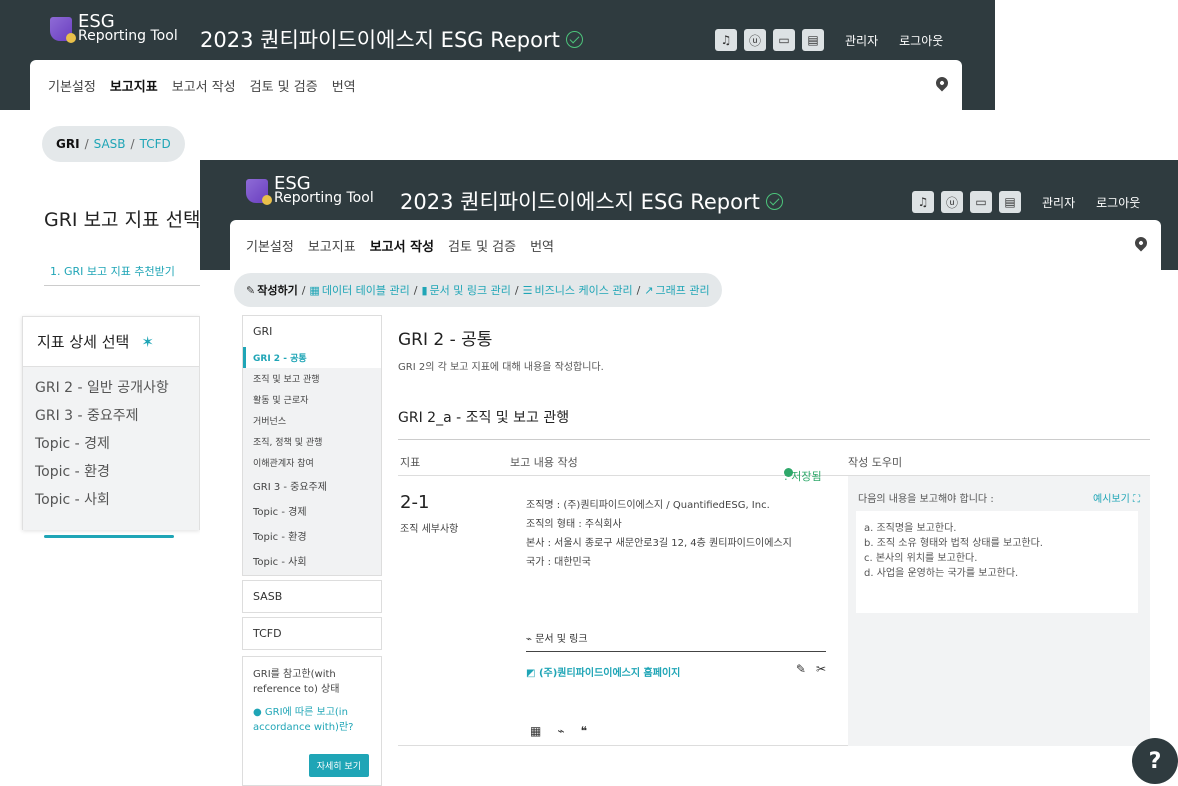 This screenshot has height=786, width=1178. What do you see at coordinates (312, 485) in the screenshot?
I see `menu-item-gri3: GRI 3 - 중요주제` at bounding box center [312, 485].